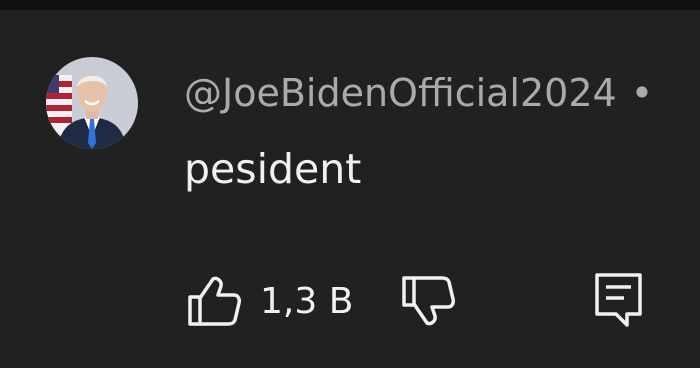 The image size is (700, 368). I want to click on avatar, so click(92, 103).